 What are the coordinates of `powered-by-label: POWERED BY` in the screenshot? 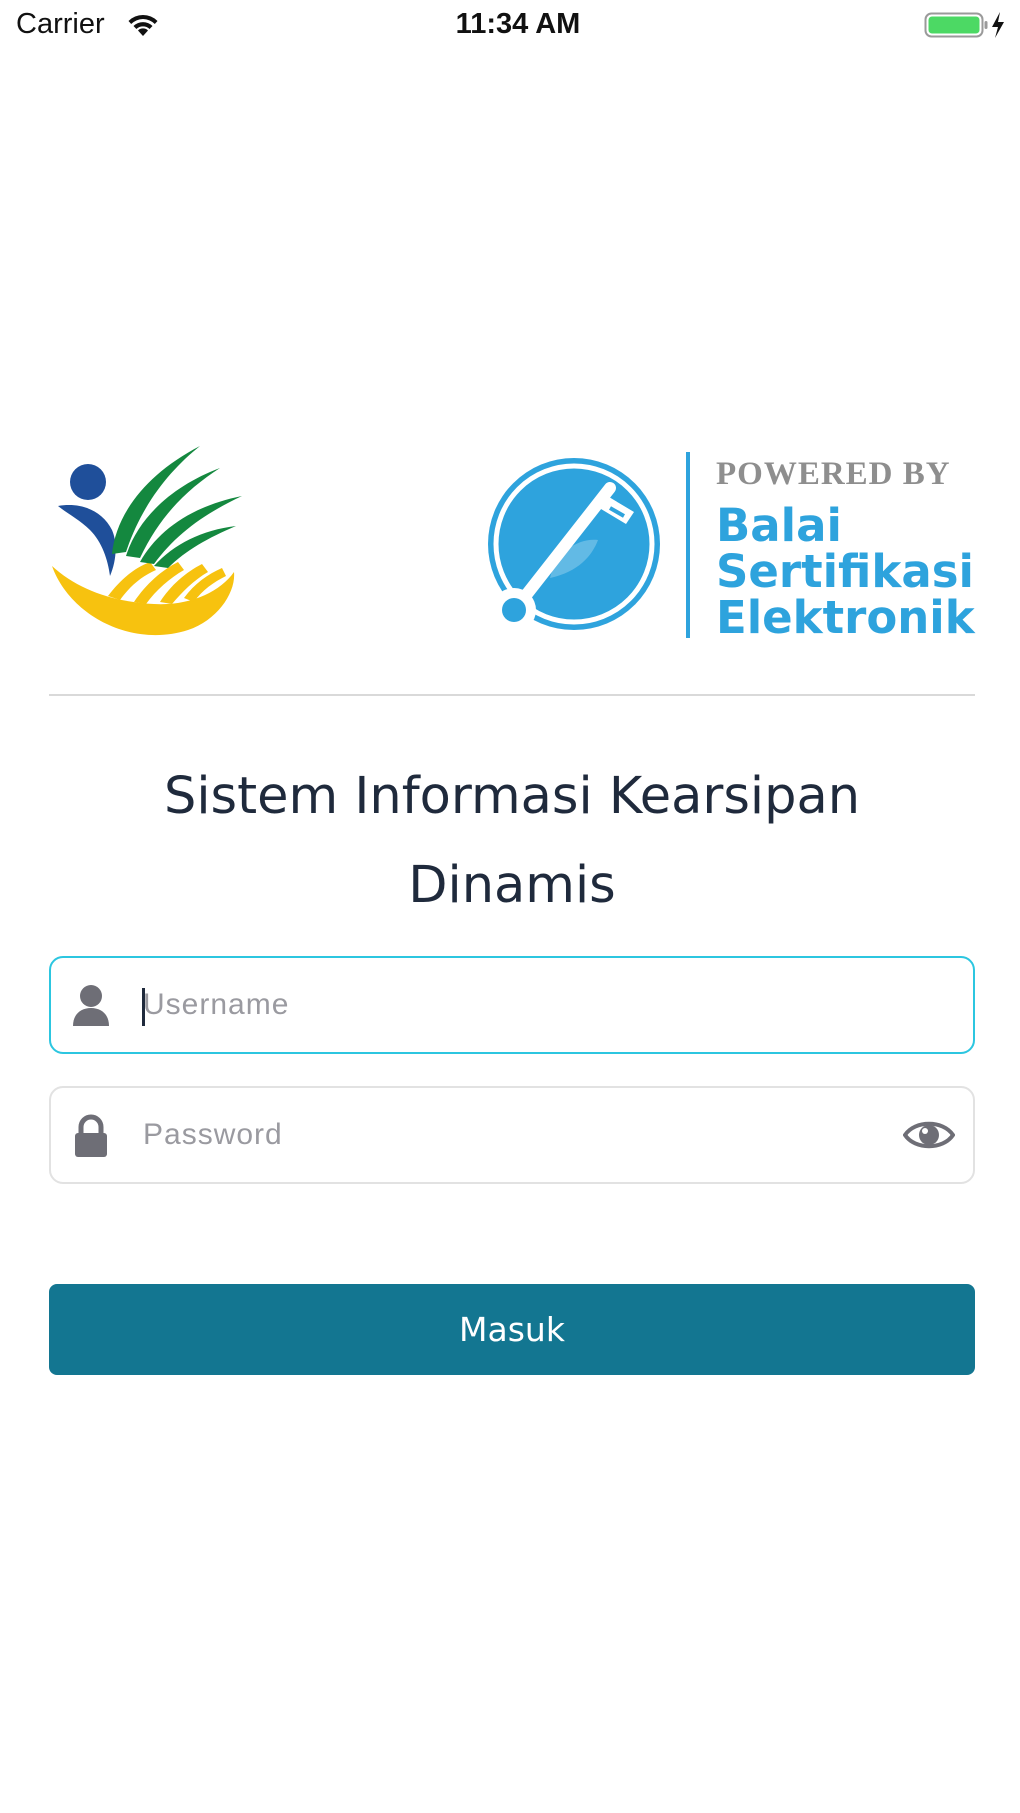 It's located at (833, 474).